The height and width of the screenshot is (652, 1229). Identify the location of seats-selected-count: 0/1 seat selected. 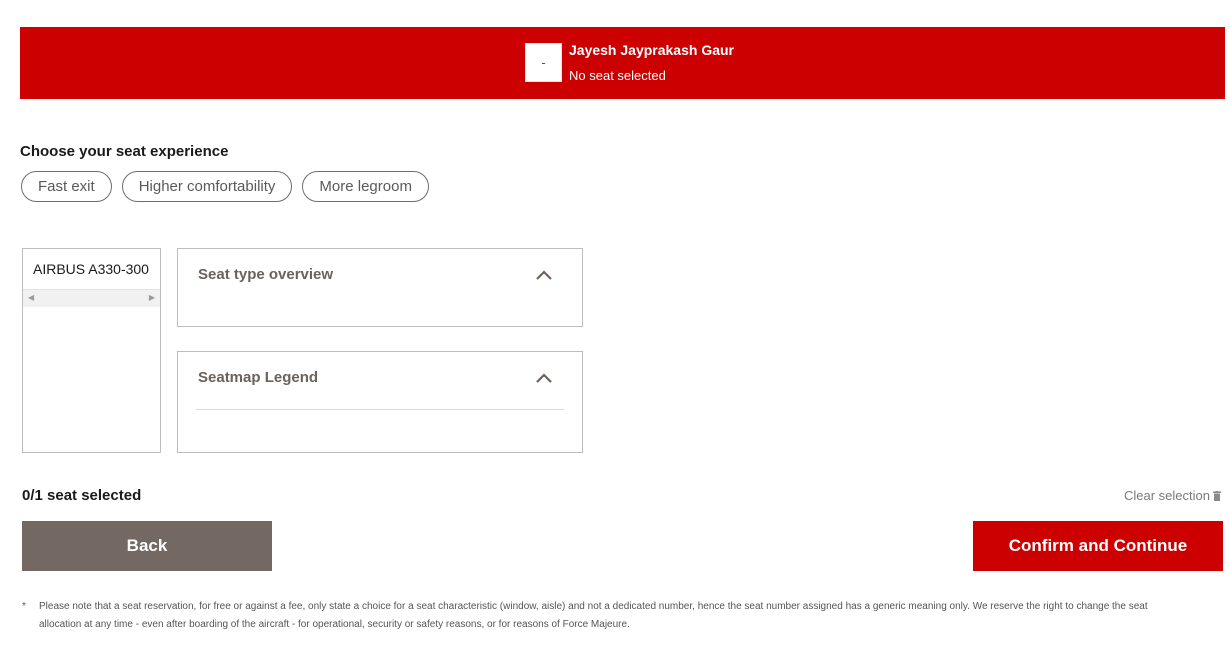
(82, 495).